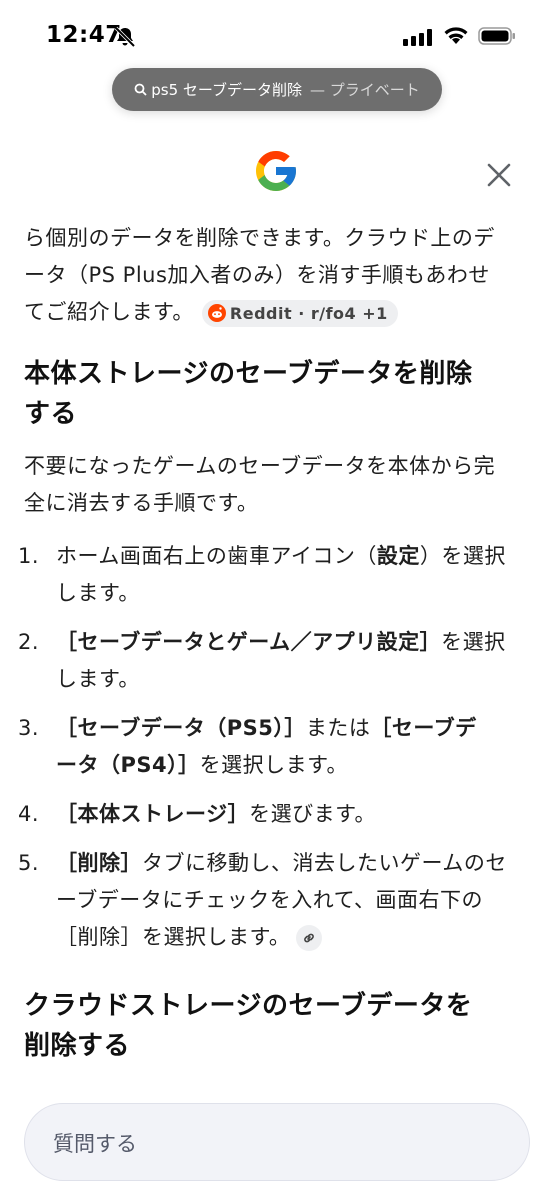 The image size is (554, 1199). Describe the element at coordinates (226, 90) in the screenshot. I see `url-query: ps5 セーブデータ削除` at that location.